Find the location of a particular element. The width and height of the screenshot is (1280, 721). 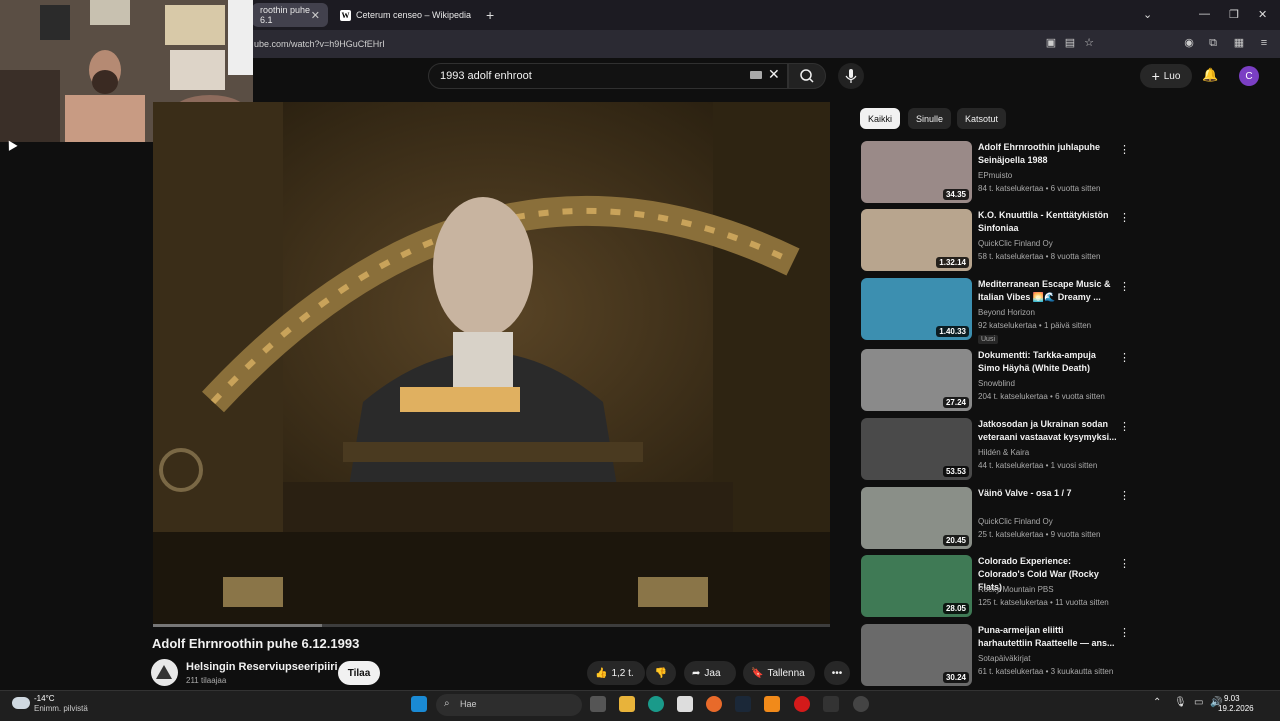

recommendation-channel: EPmuisto is located at coordinates (995, 175).